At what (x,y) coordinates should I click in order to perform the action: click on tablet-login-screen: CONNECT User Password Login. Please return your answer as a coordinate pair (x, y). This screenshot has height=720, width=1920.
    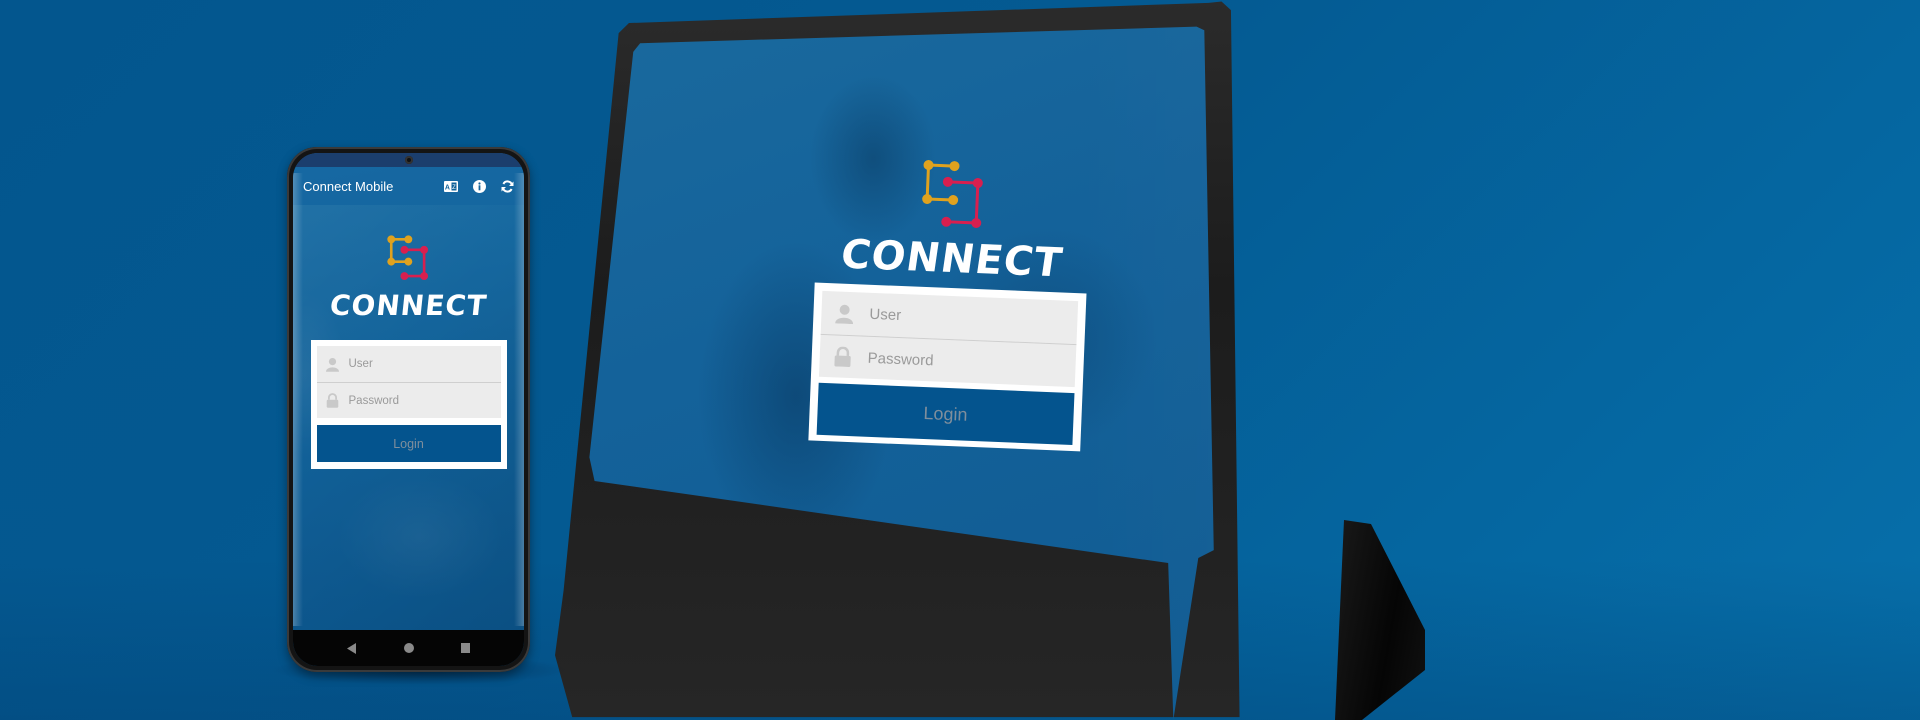
    Looking at the image, I should click on (947, 303).